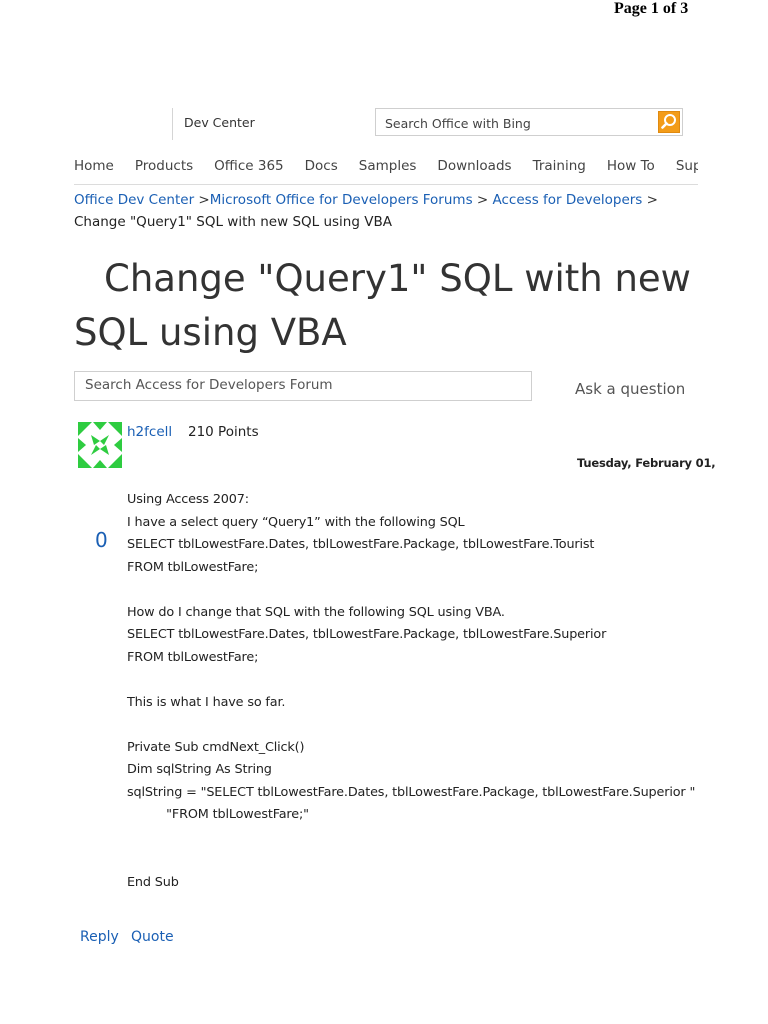 The width and height of the screenshot is (768, 1024). I want to click on nav-item-docs: Docs, so click(321, 166).